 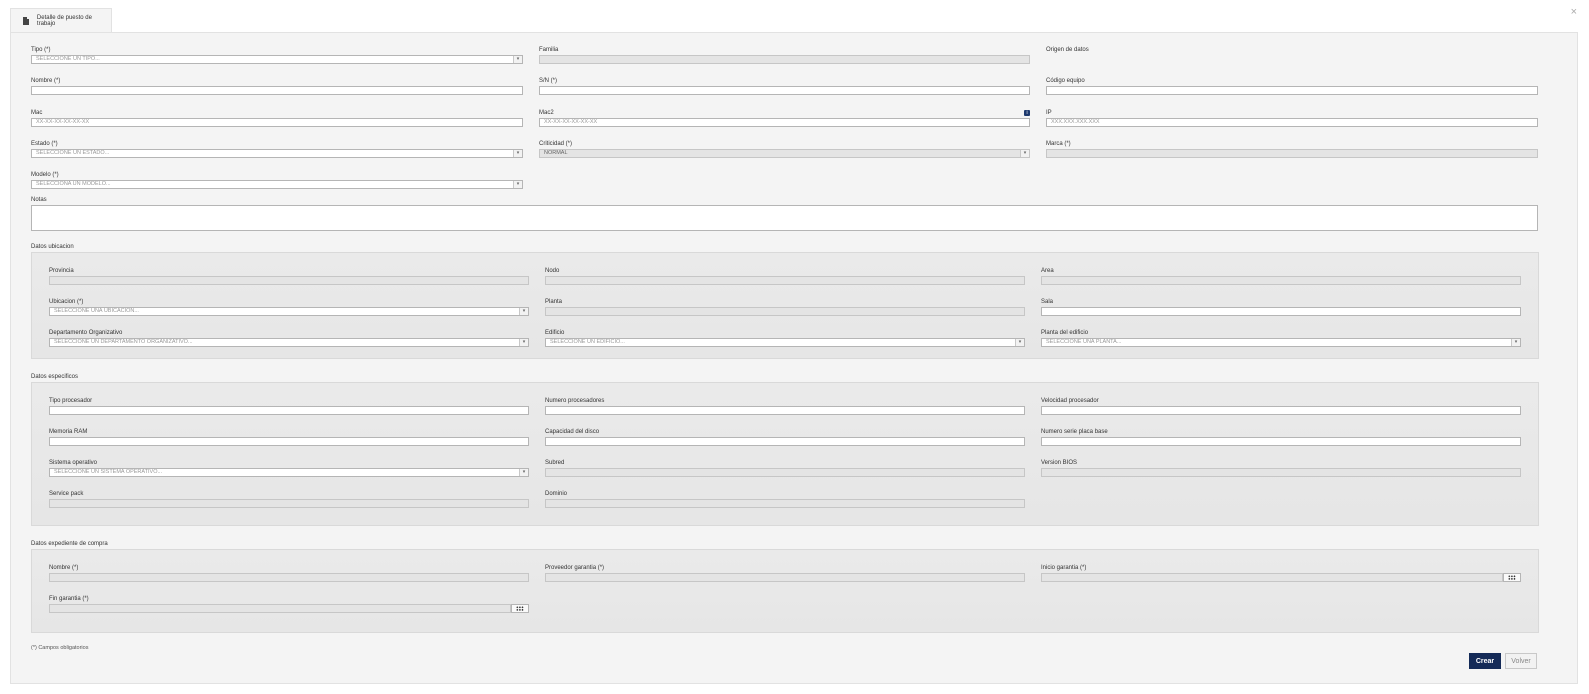 What do you see at coordinates (785, 311) in the screenshot?
I see `input-planta` at bounding box center [785, 311].